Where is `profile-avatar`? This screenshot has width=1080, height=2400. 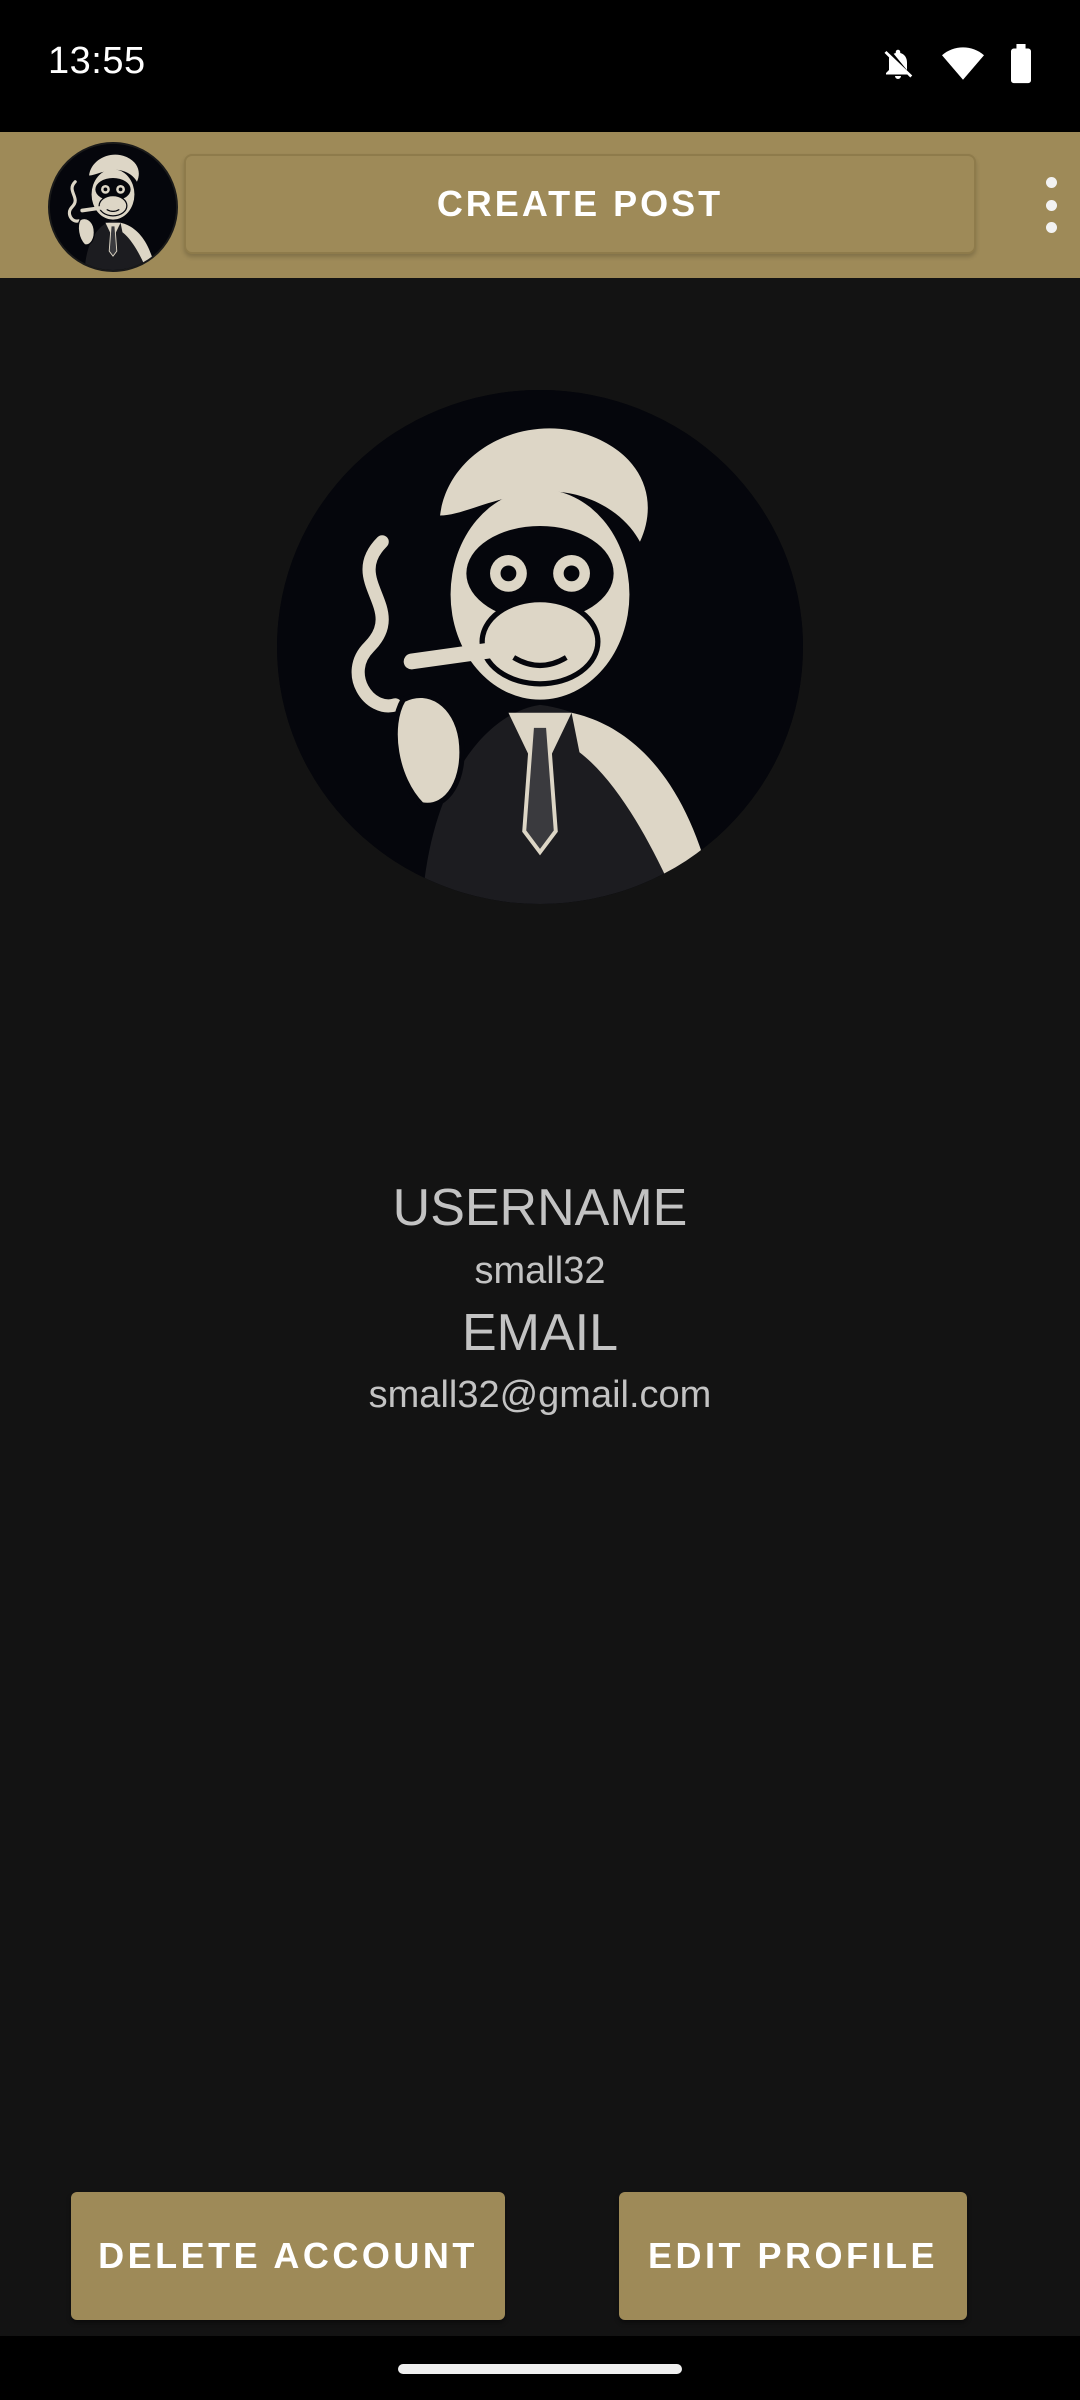
profile-avatar is located at coordinates (540, 647).